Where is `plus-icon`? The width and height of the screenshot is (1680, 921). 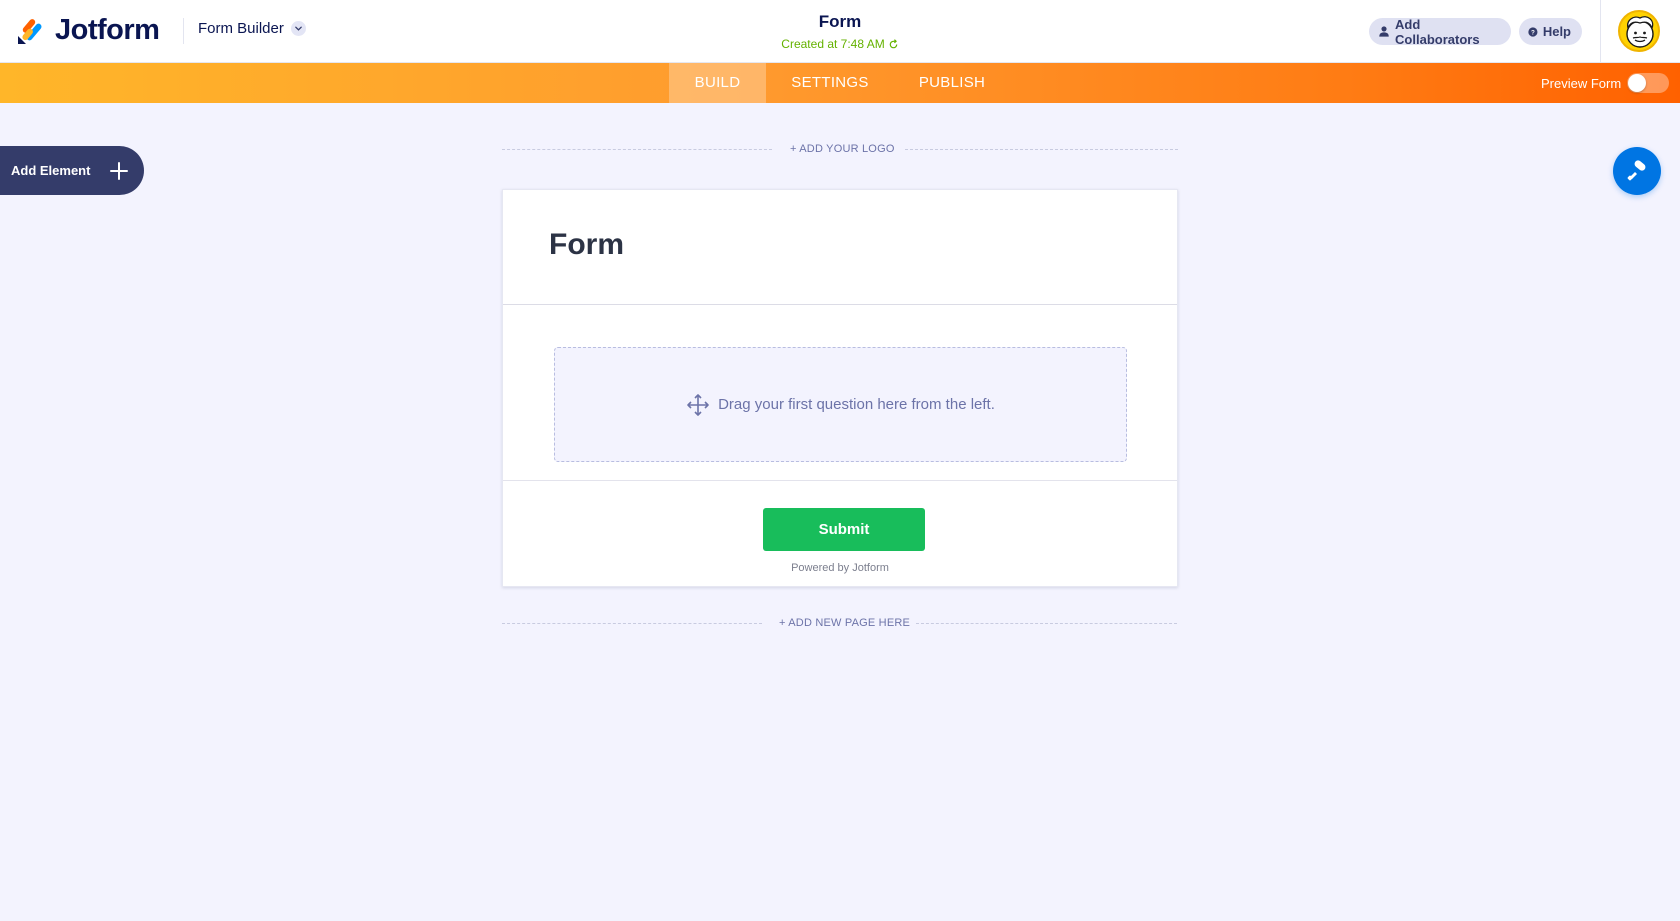 plus-icon is located at coordinates (119, 171).